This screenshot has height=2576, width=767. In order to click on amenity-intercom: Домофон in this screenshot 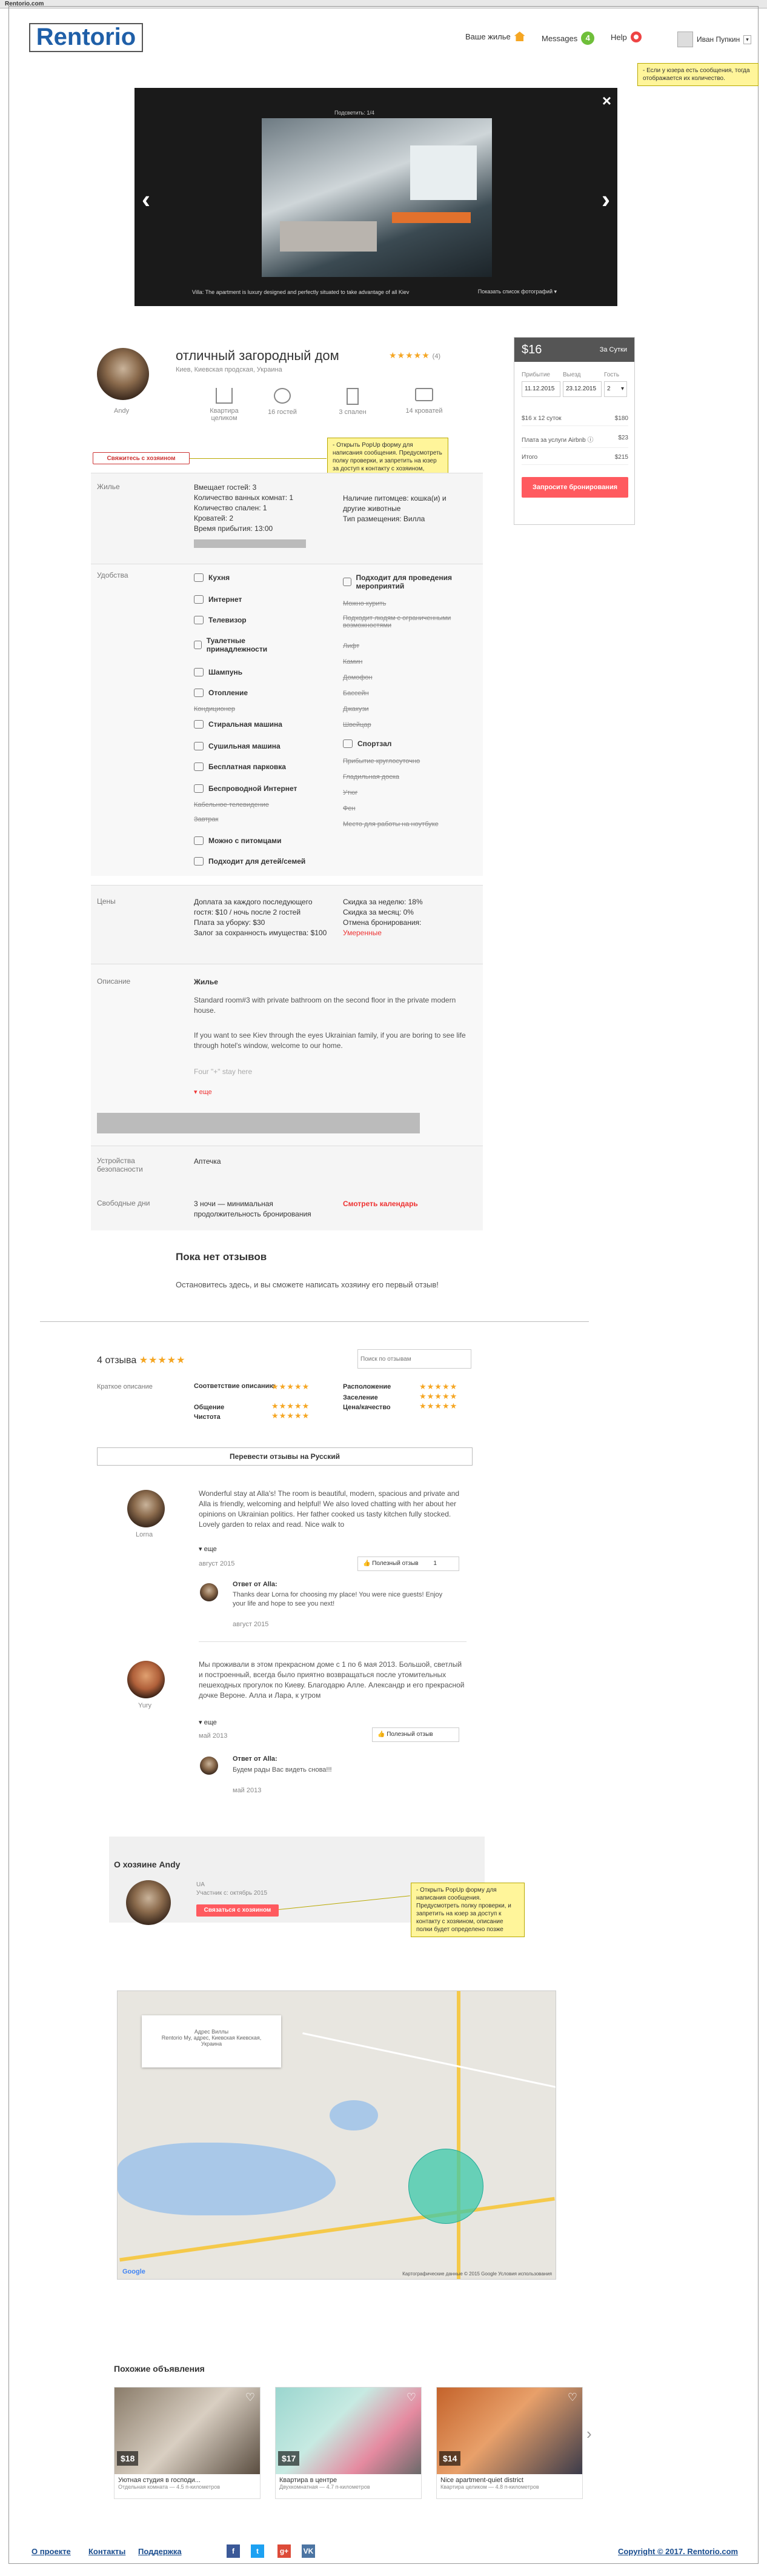, I will do `click(358, 677)`.